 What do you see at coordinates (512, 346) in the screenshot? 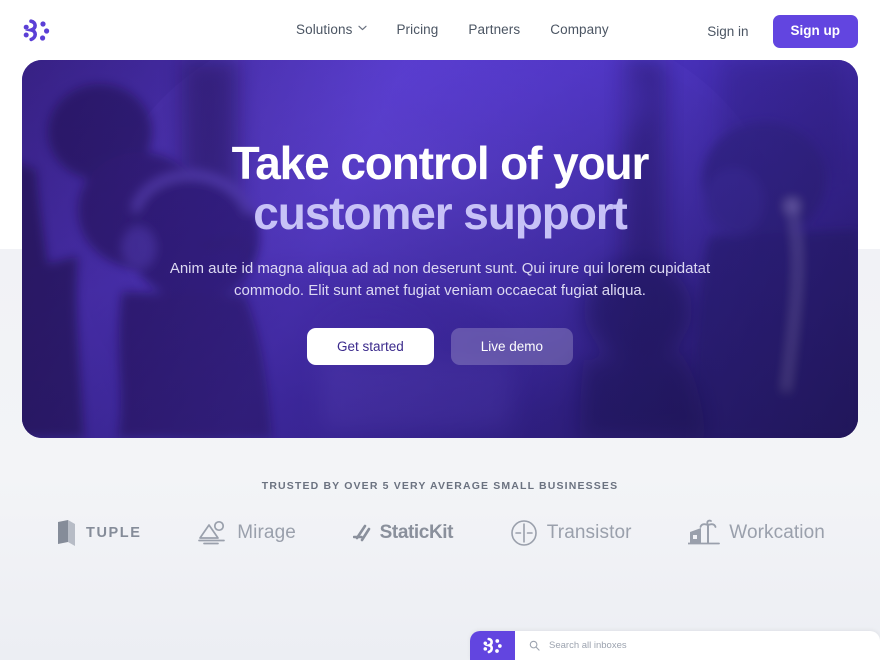
I see `live-demo-button: Live demo` at bounding box center [512, 346].